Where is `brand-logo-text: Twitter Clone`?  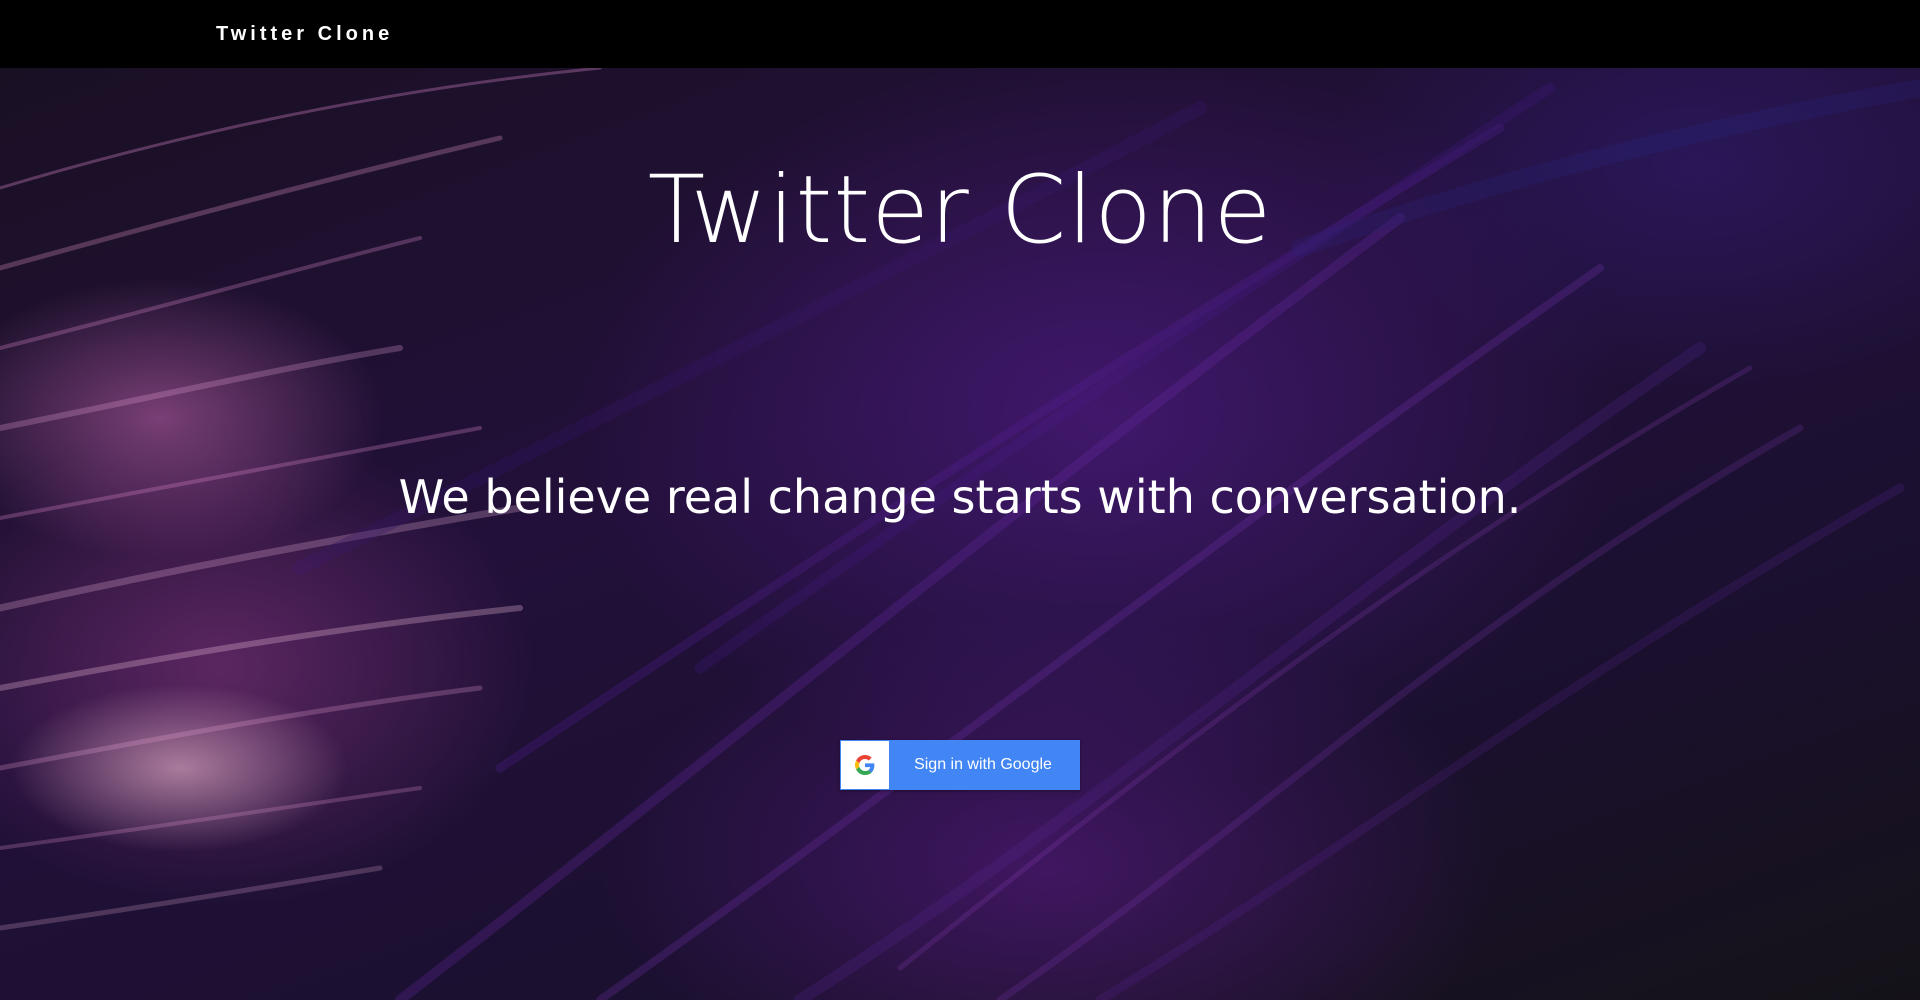 brand-logo-text: Twitter Clone is located at coordinates (304, 34).